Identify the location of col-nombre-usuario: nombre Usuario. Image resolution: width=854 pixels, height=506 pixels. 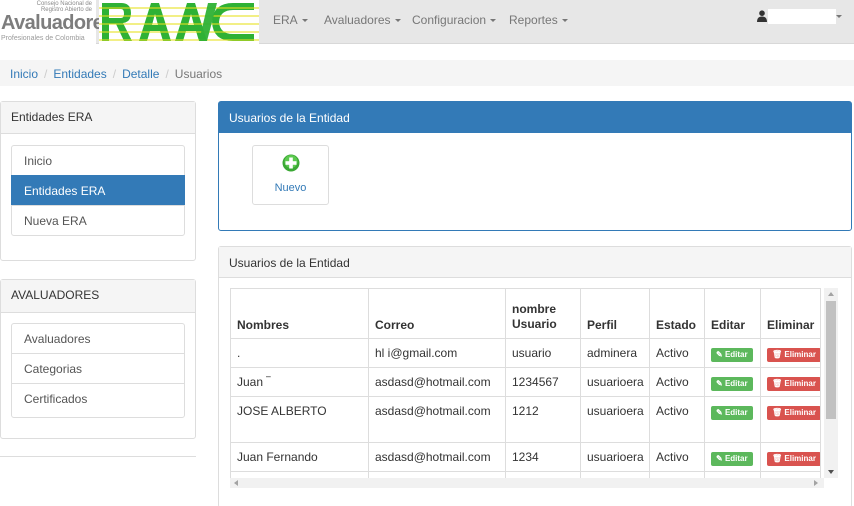
(543, 313).